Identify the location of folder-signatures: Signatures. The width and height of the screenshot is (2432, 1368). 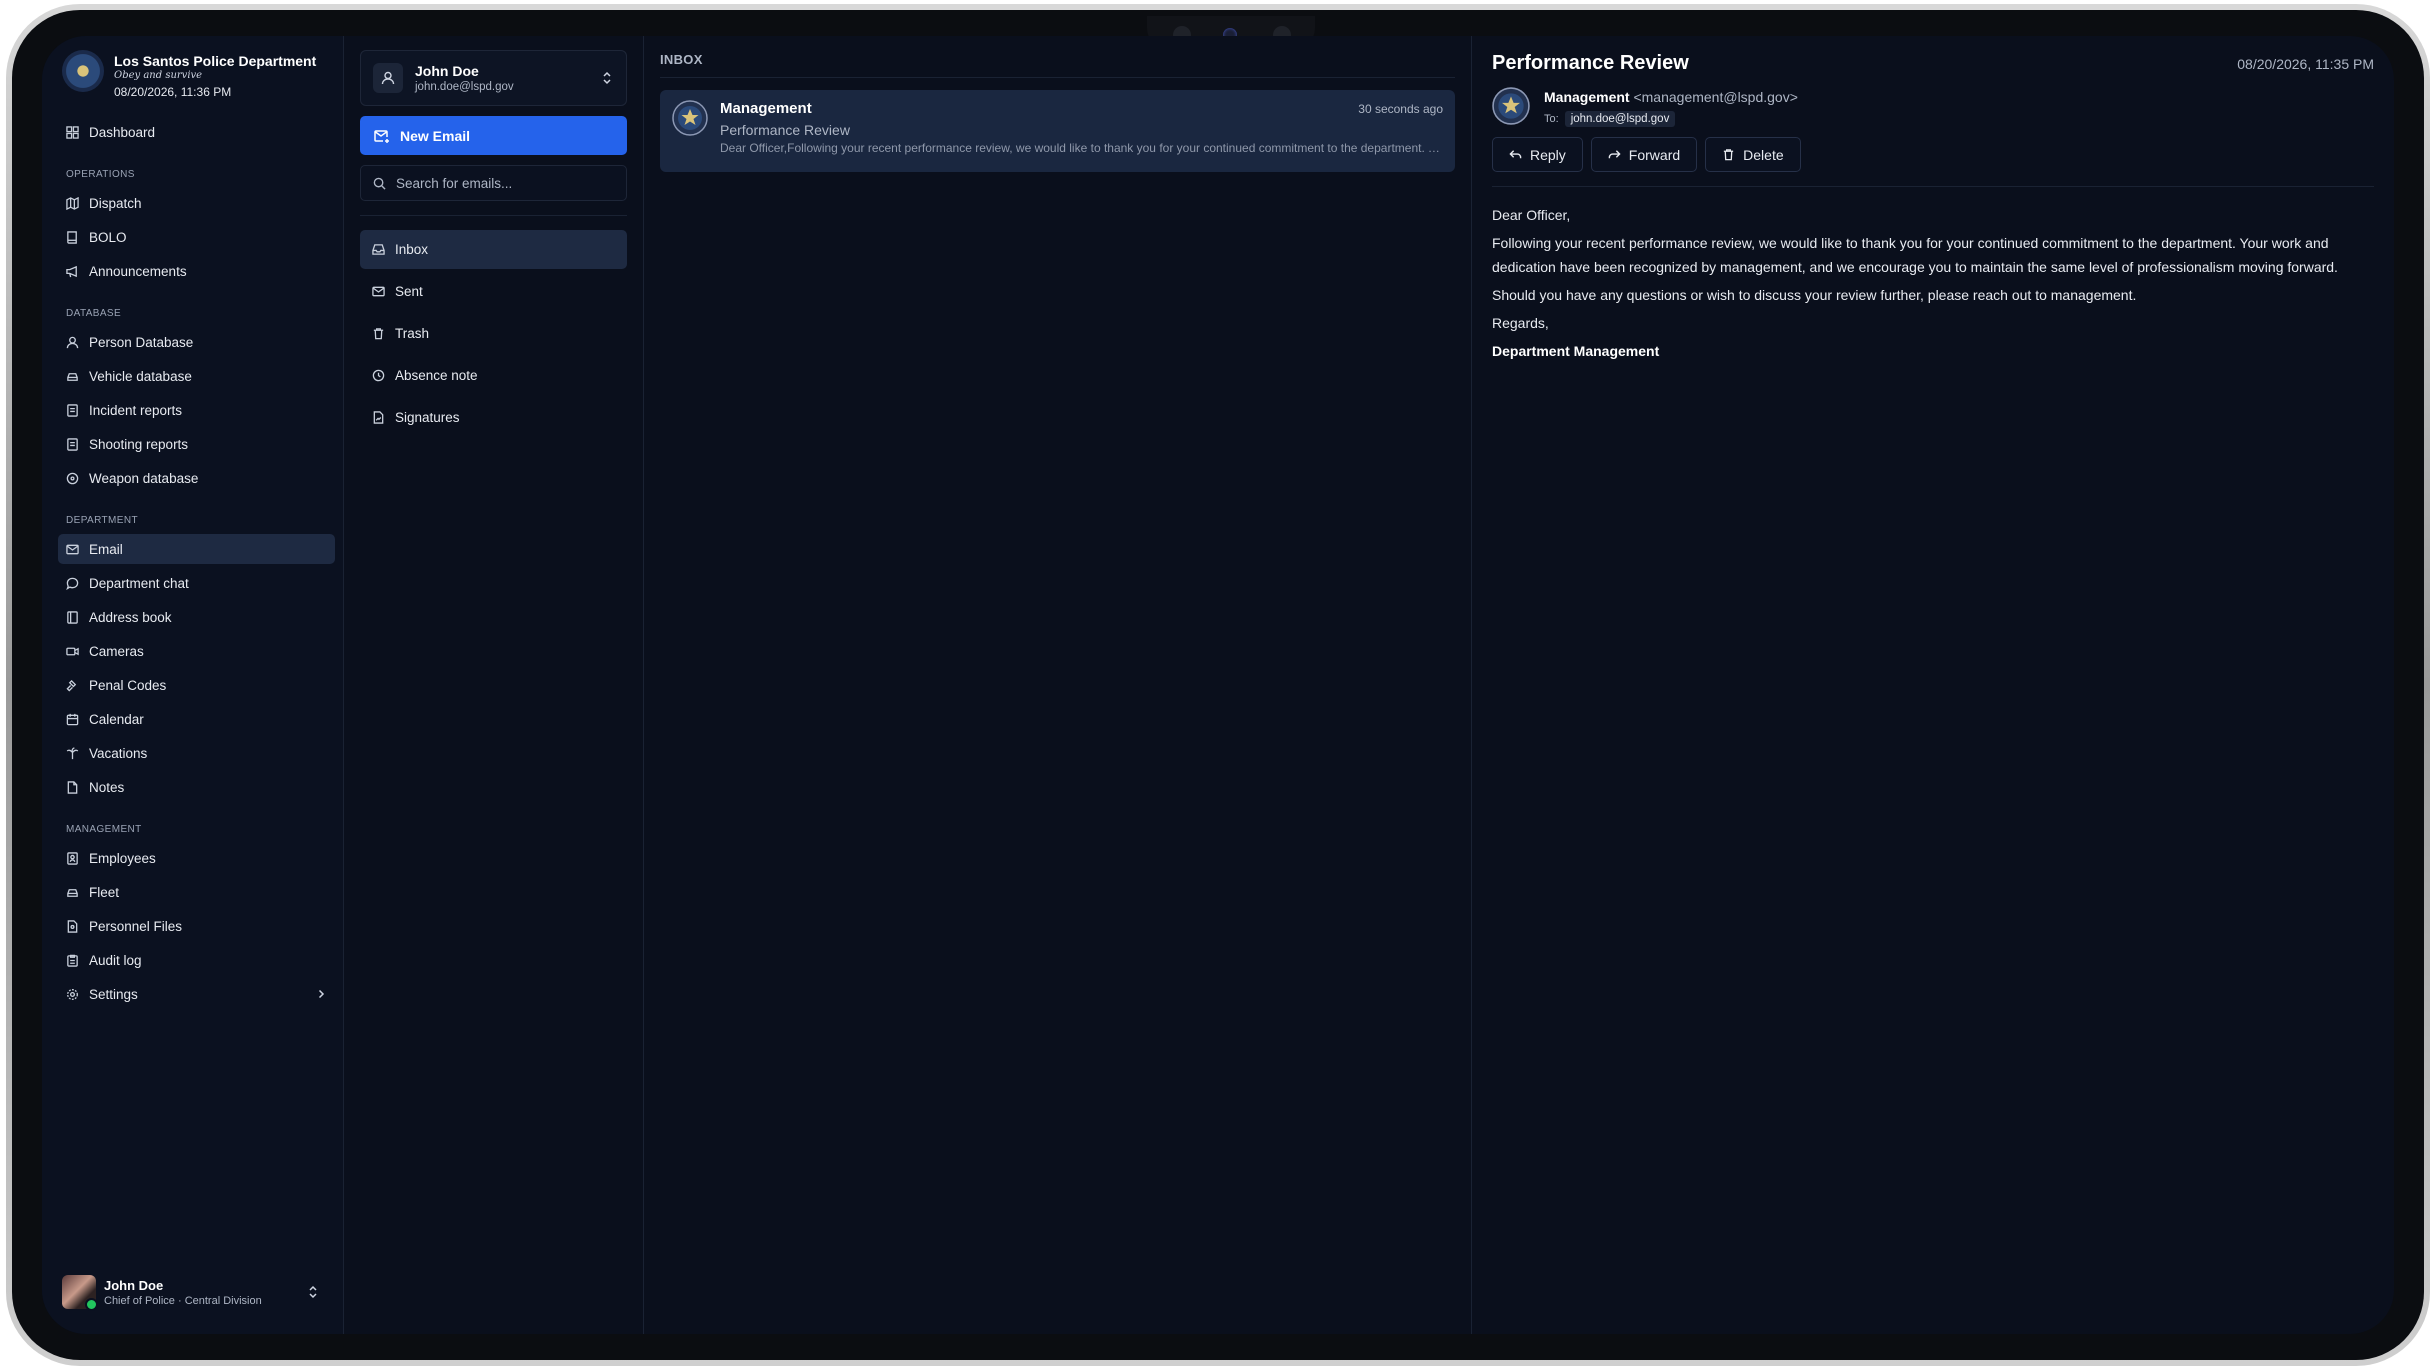
(493, 417).